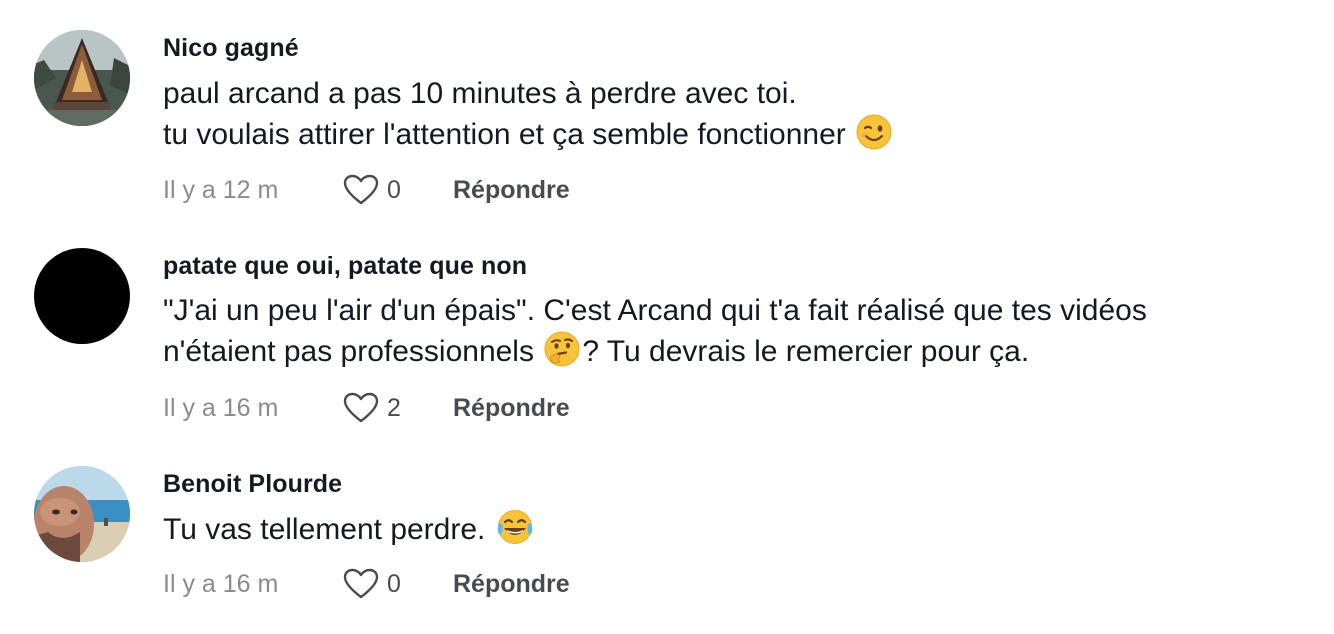 This screenshot has width=1334, height=634. I want to click on comment-text-segment: ? Tu devrais le remercier pour ça., so click(806, 351).